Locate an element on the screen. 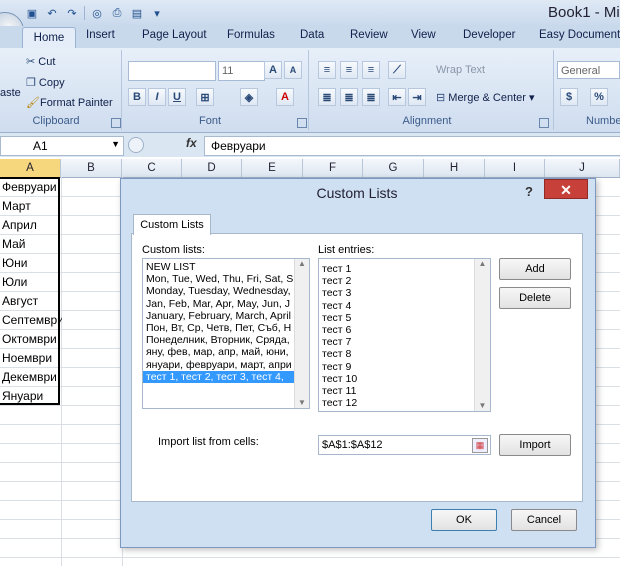 This screenshot has height=566, width=620. column-header-a: A is located at coordinates (30, 168).